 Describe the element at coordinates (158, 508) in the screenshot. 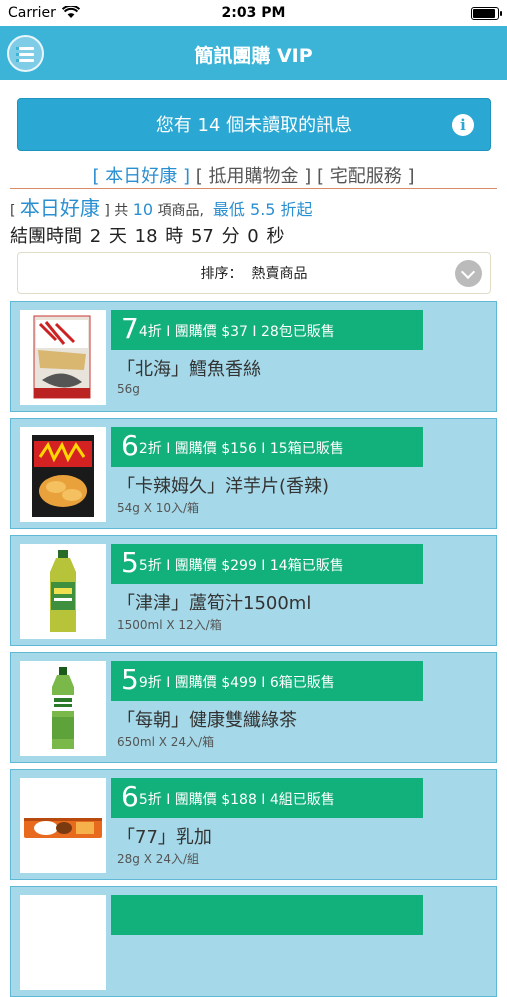

I see `product-spec: 54g X 10入/箱` at that location.